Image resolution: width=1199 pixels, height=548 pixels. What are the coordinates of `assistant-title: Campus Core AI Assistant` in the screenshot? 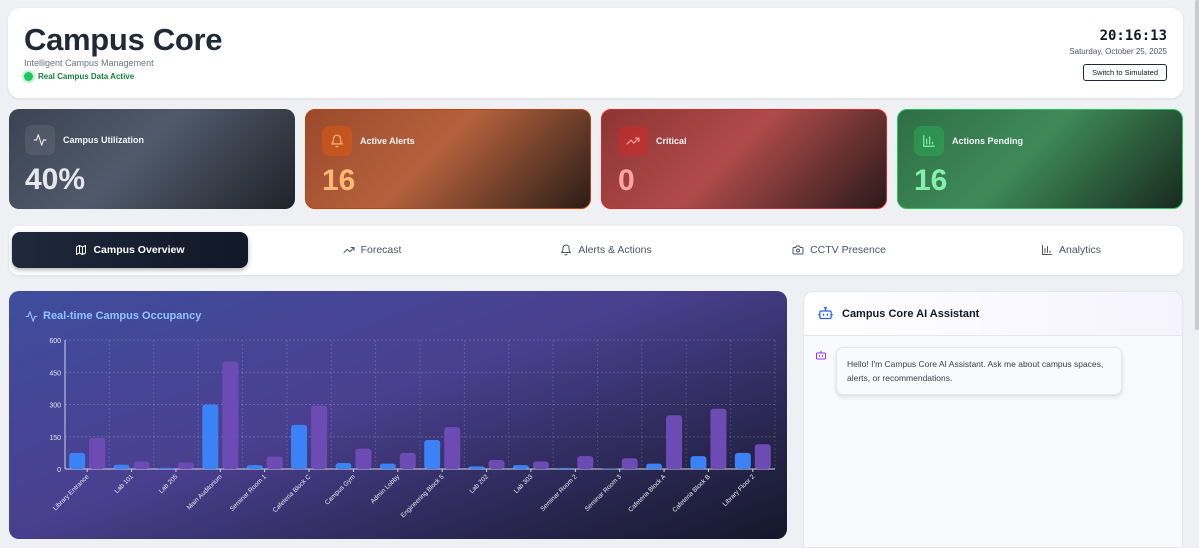 It's located at (911, 314).